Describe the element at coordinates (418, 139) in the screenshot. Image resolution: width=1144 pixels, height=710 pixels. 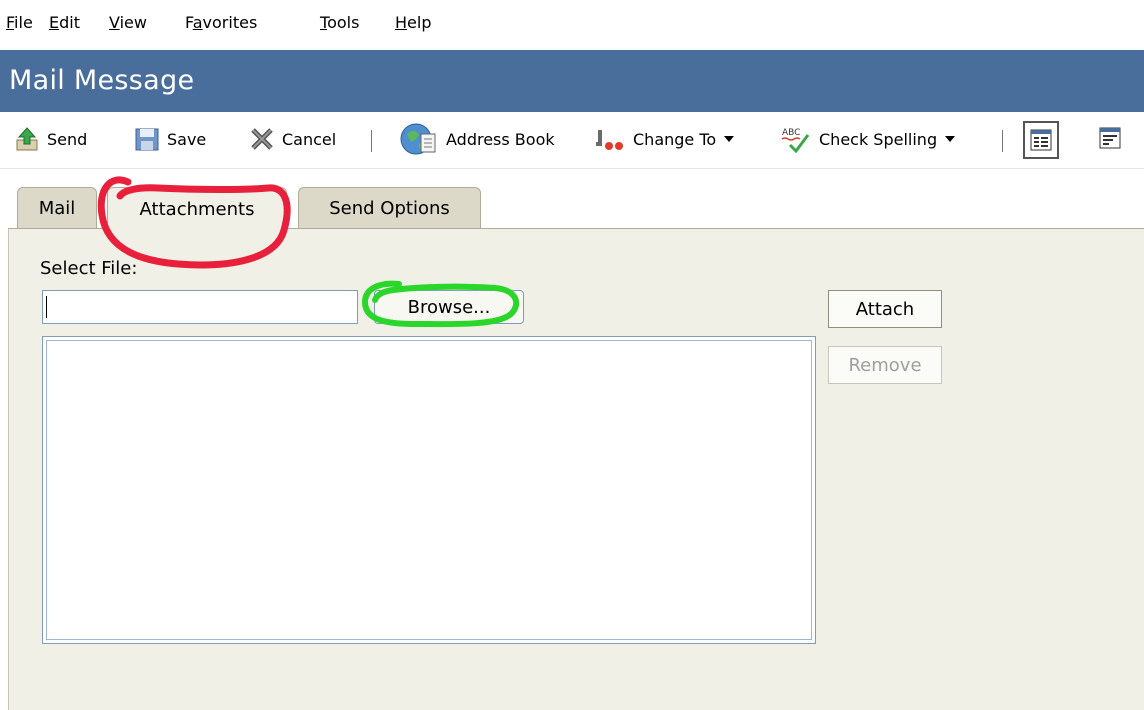
I see `address-book-icon` at that location.